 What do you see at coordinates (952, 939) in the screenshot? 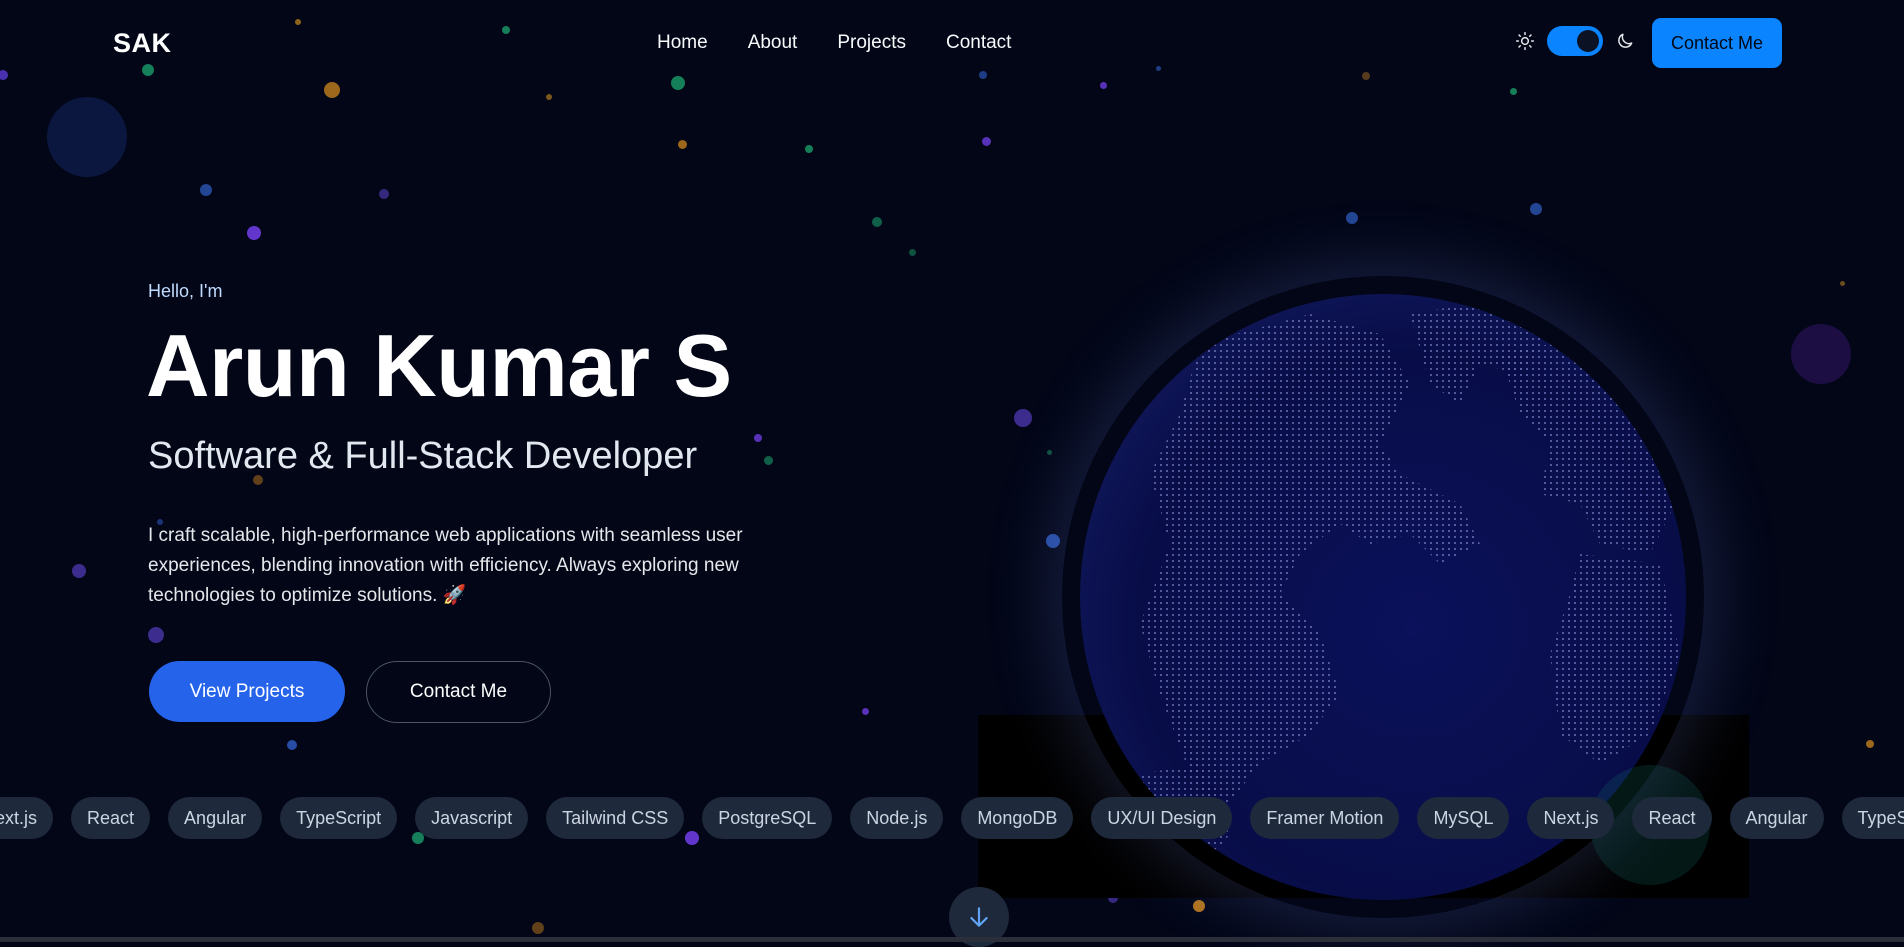
I see `window-bottom-edge` at bounding box center [952, 939].